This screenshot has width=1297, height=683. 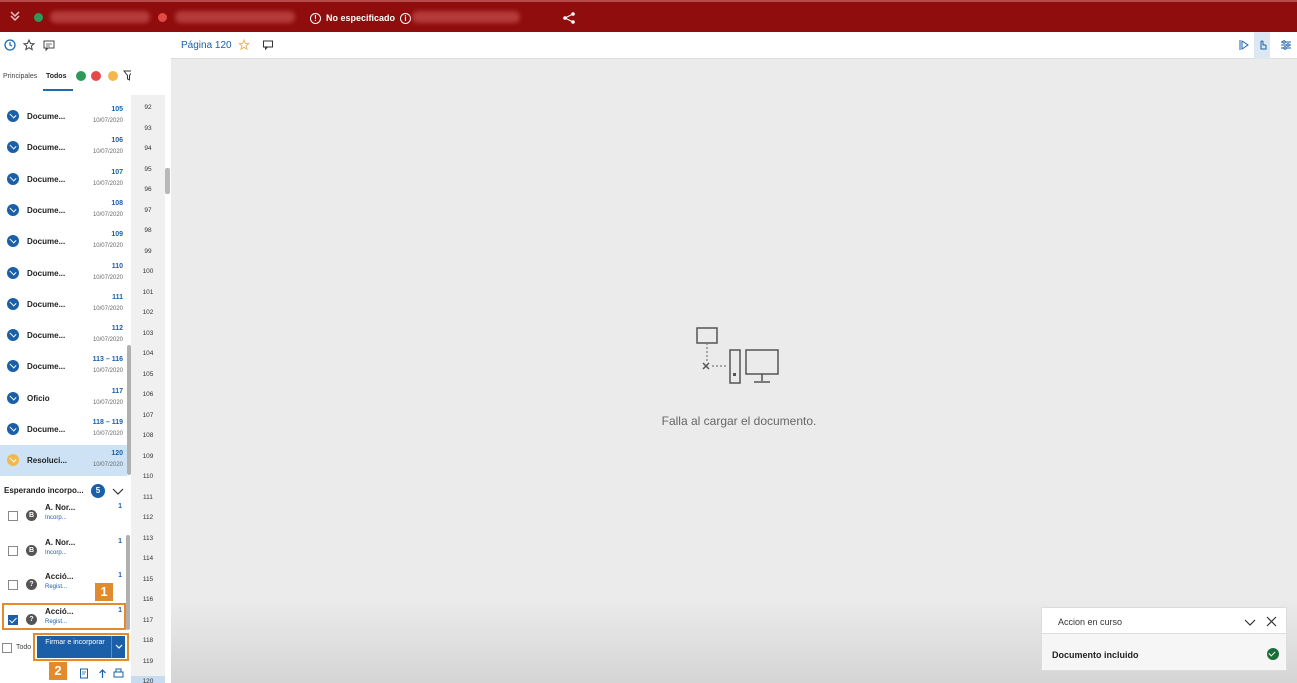 What do you see at coordinates (1262, 45) in the screenshot?
I see `hand-pointer-icon` at bounding box center [1262, 45].